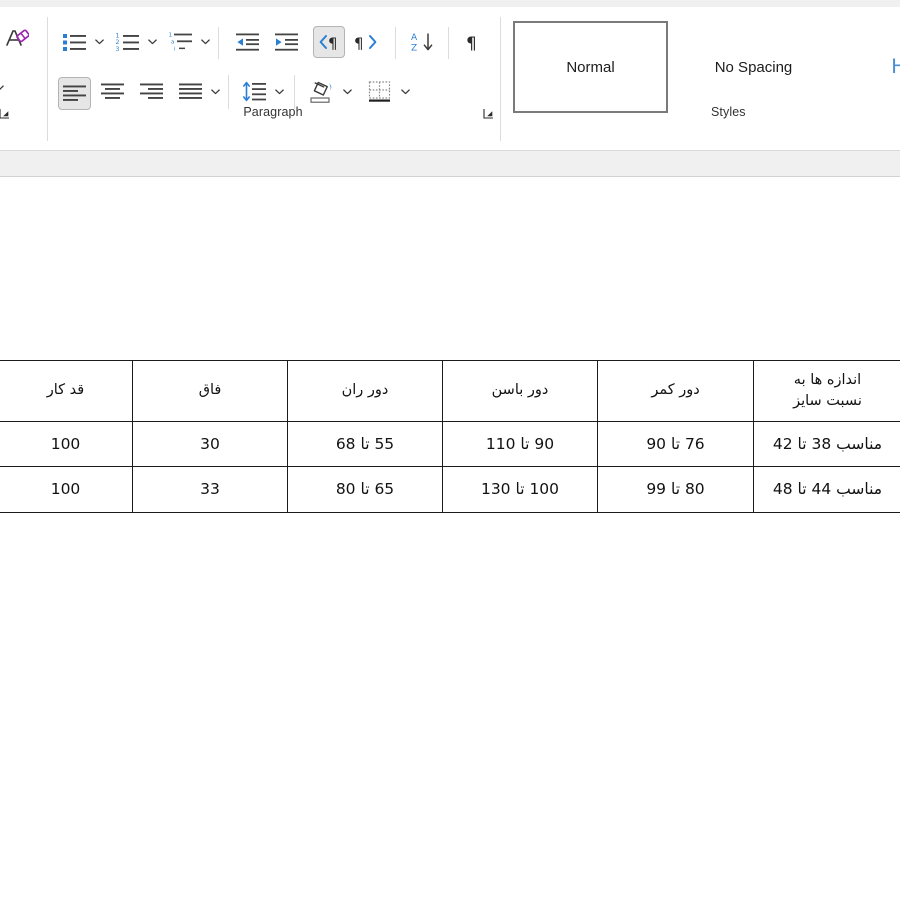 This screenshot has width=900, height=900. Describe the element at coordinates (895, 67) in the screenshot. I see `style-heading-1-label: Head` at that location.